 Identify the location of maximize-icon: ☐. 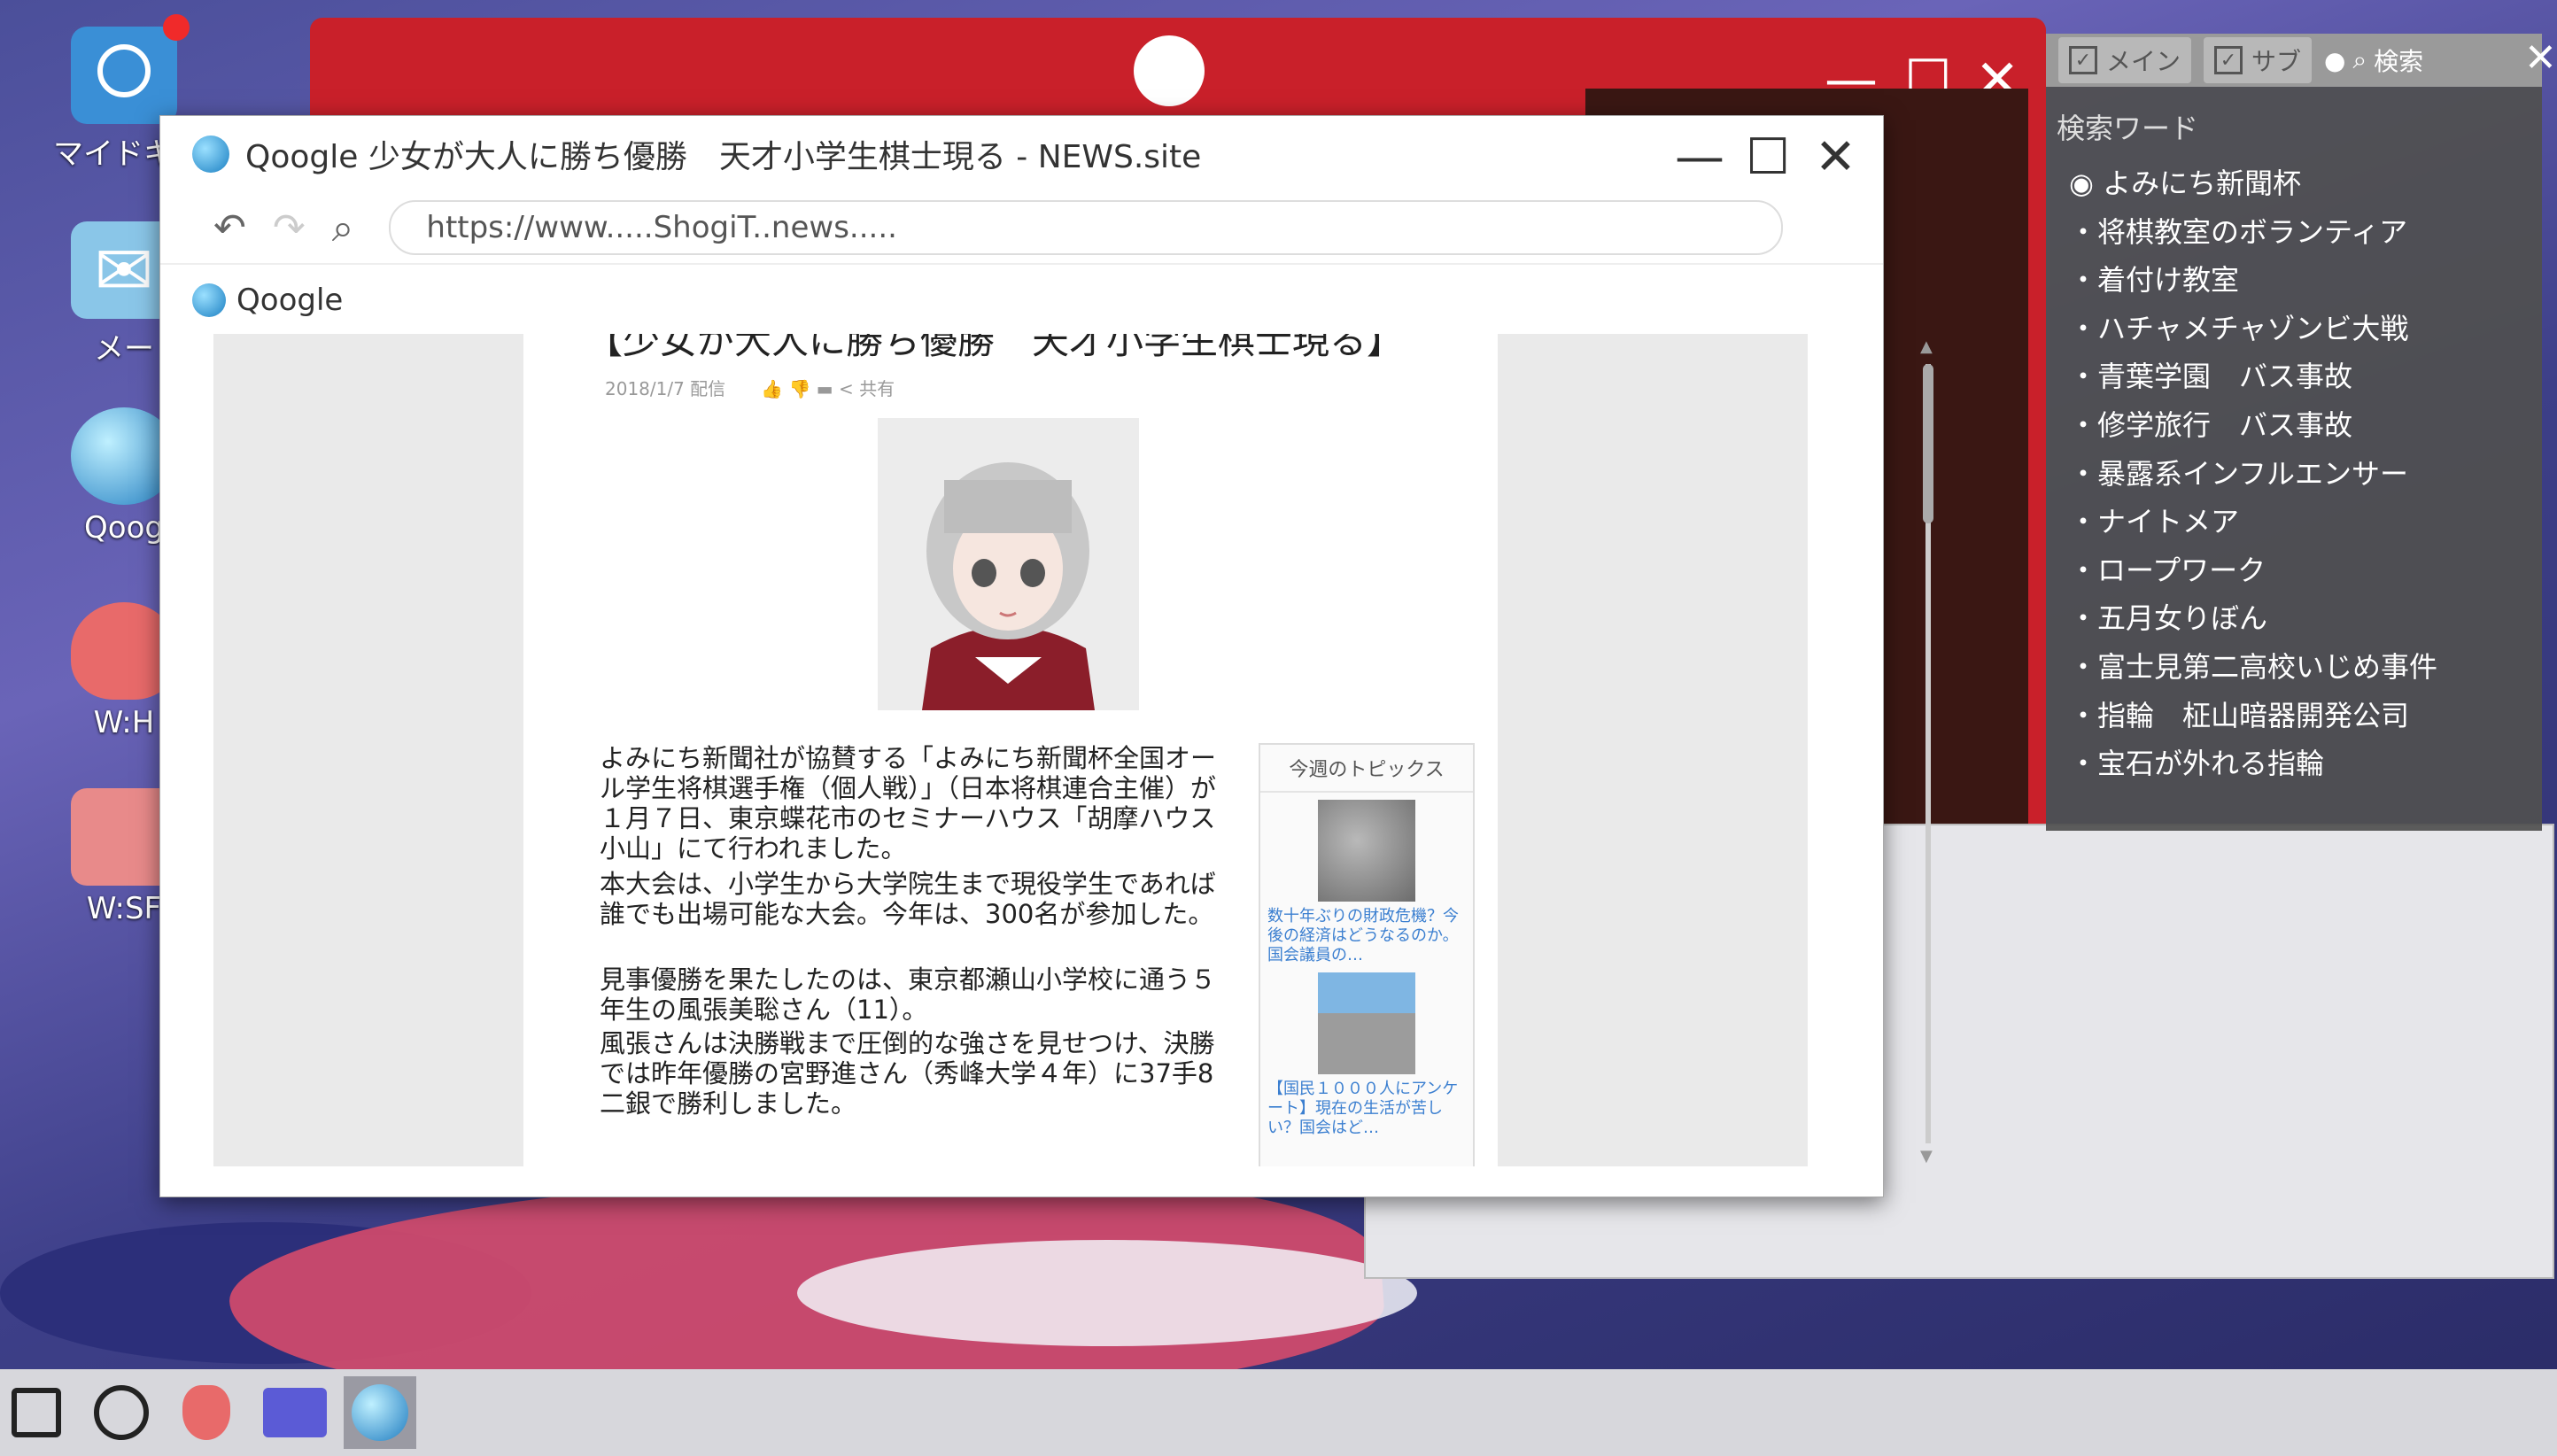
(1768, 157).